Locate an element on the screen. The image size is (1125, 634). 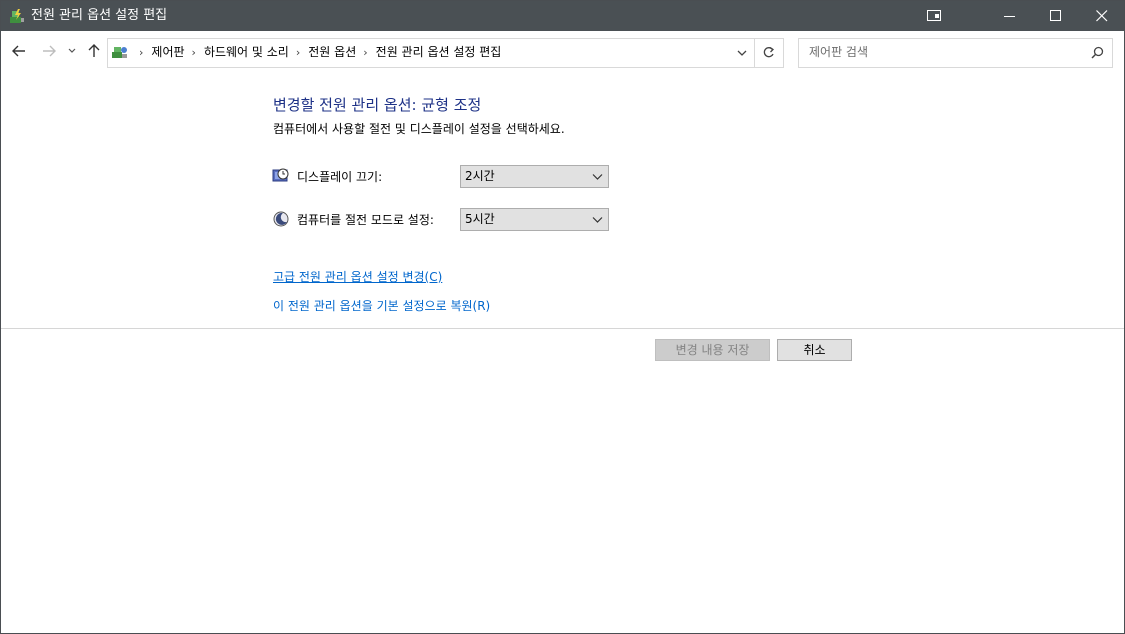
tablet-mode-button is located at coordinates (933, 16).